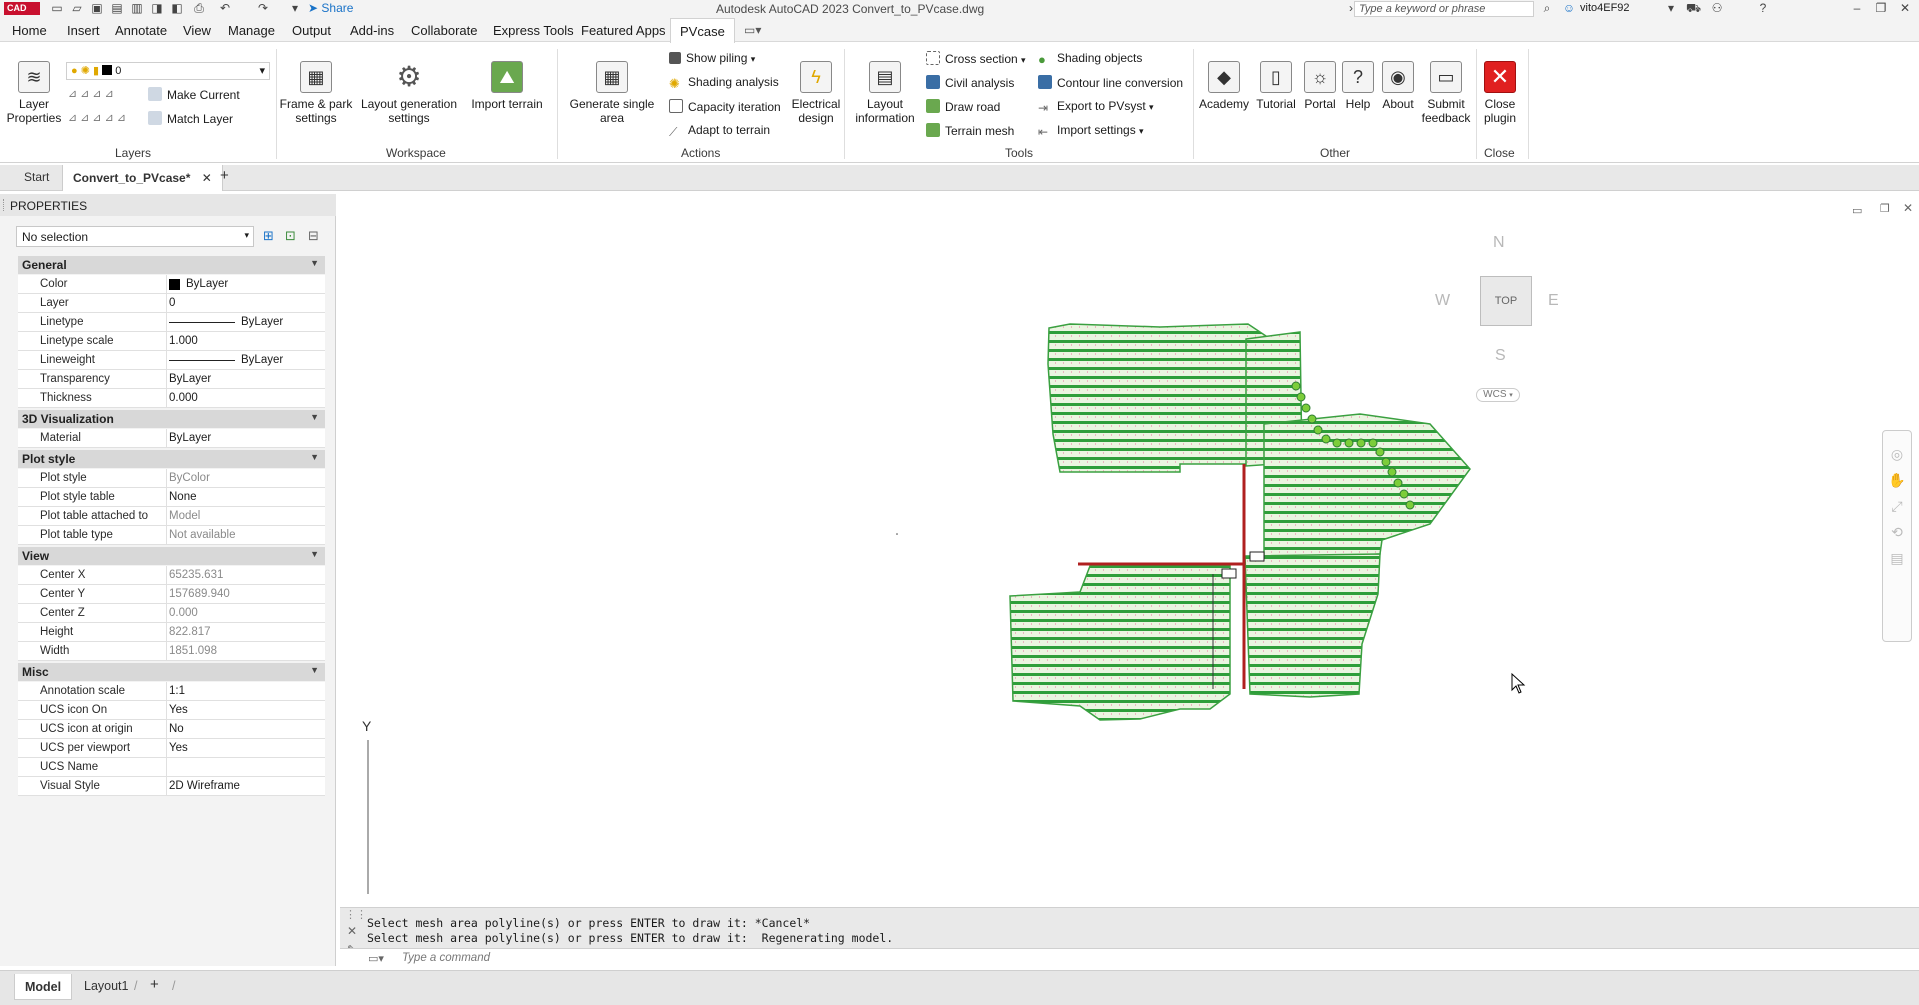 The width and height of the screenshot is (1919, 1005). What do you see at coordinates (77, 8) in the screenshot?
I see `open-icon: ▱` at bounding box center [77, 8].